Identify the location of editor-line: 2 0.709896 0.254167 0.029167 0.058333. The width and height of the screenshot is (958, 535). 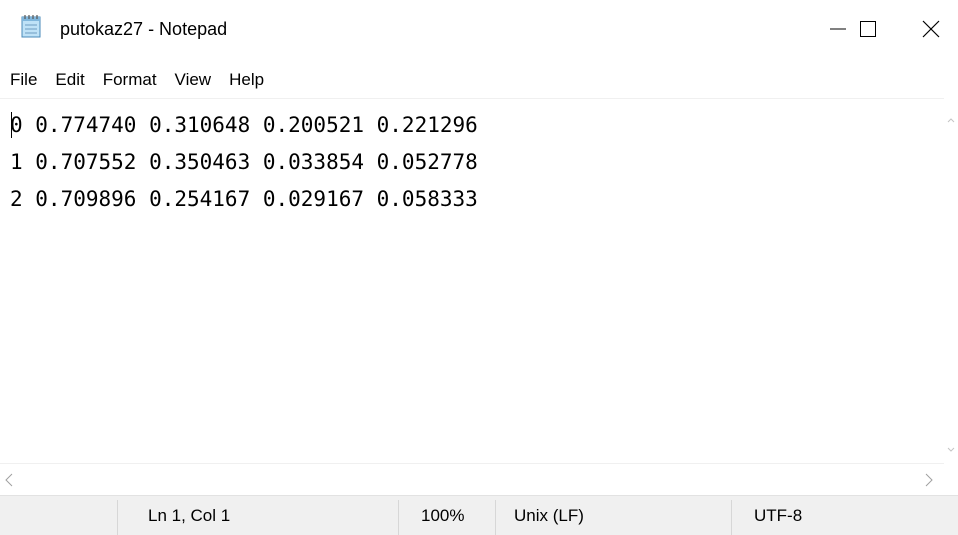
(244, 199).